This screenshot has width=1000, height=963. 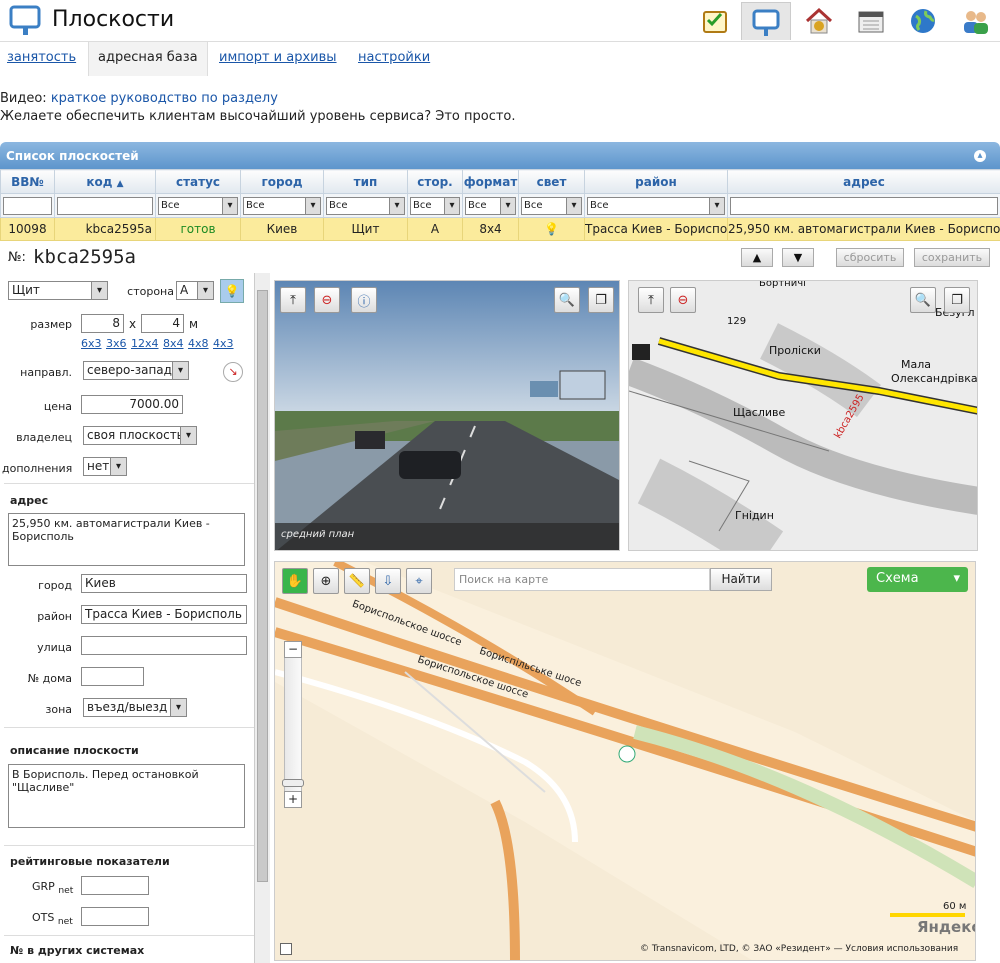 What do you see at coordinates (120, 183) in the screenshot?
I see `sort-asc-icon: ▲` at bounding box center [120, 183].